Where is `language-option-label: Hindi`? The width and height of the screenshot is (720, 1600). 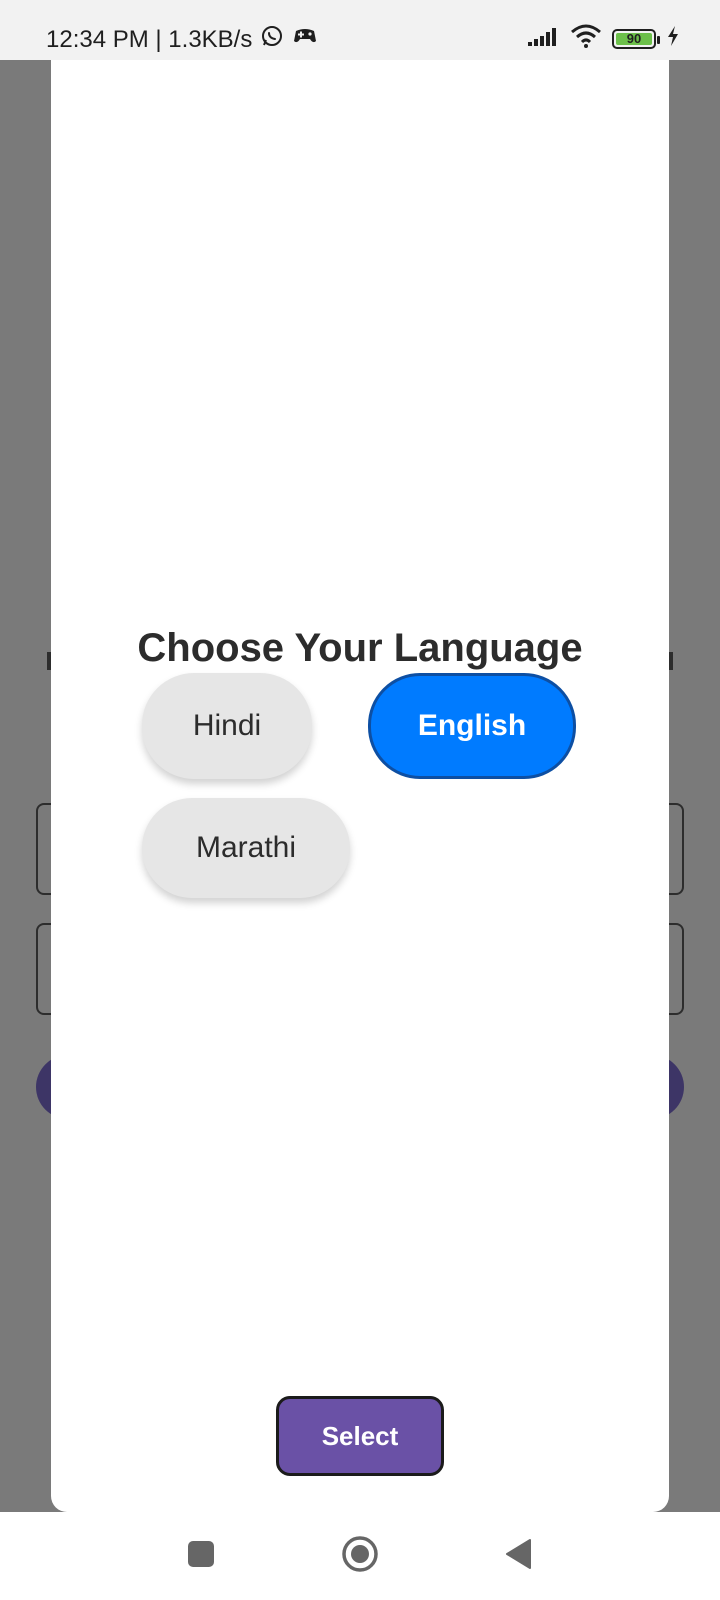 language-option-label: Hindi is located at coordinates (227, 725).